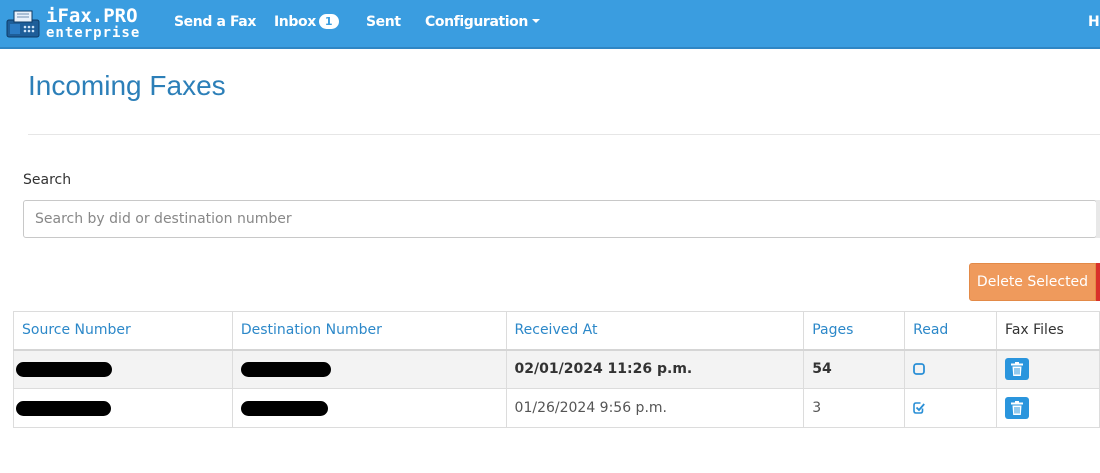  I want to click on nav-configuration-label: Configuration, so click(476, 22).